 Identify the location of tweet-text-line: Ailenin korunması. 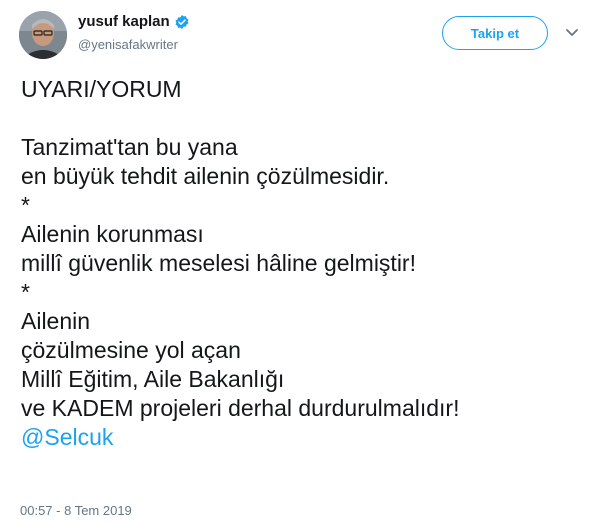
(112, 234).